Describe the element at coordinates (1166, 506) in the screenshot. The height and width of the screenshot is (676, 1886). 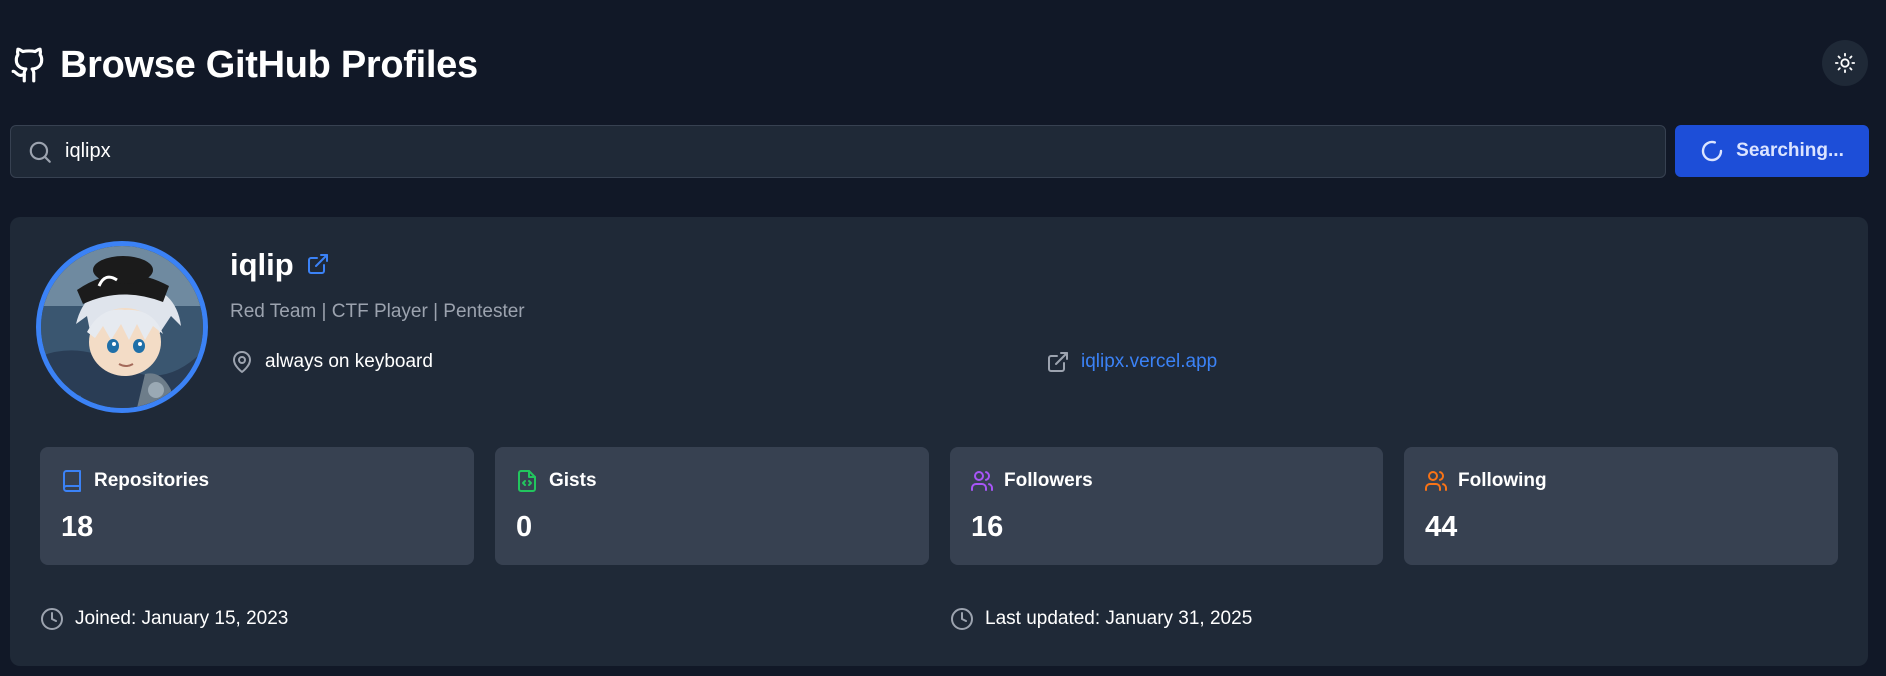
I see `stat-card-followers: Followers 16` at that location.